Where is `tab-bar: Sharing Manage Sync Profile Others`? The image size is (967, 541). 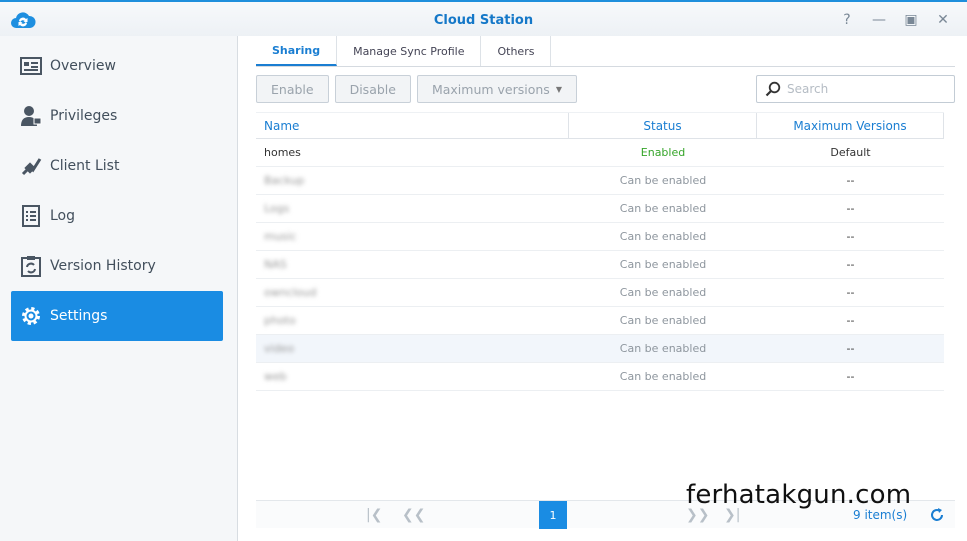 tab-bar: Sharing Manage Sync Profile Others is located at coordinates (605, 51).